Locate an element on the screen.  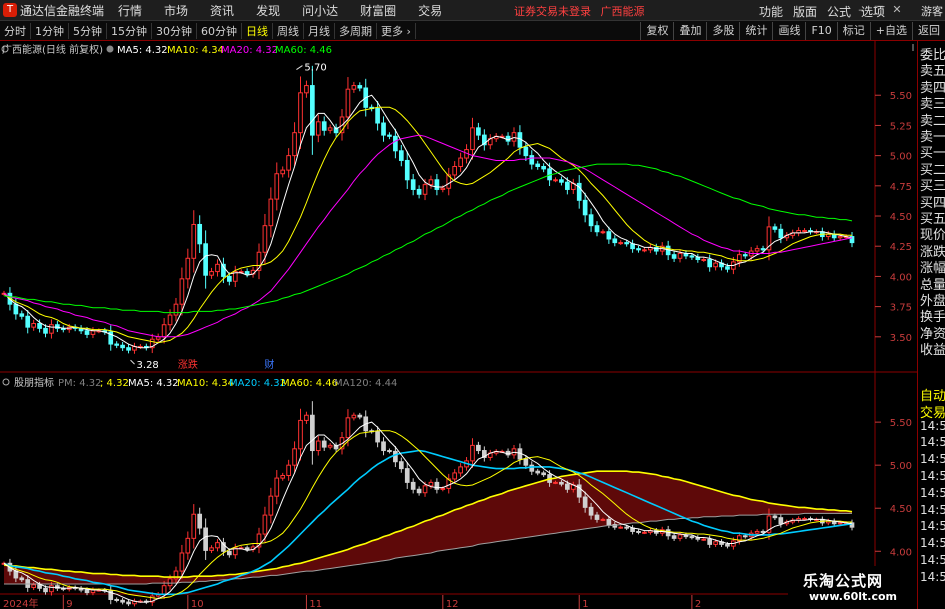
upper-price-label: 5.25 is located at coordinates (901, 126).